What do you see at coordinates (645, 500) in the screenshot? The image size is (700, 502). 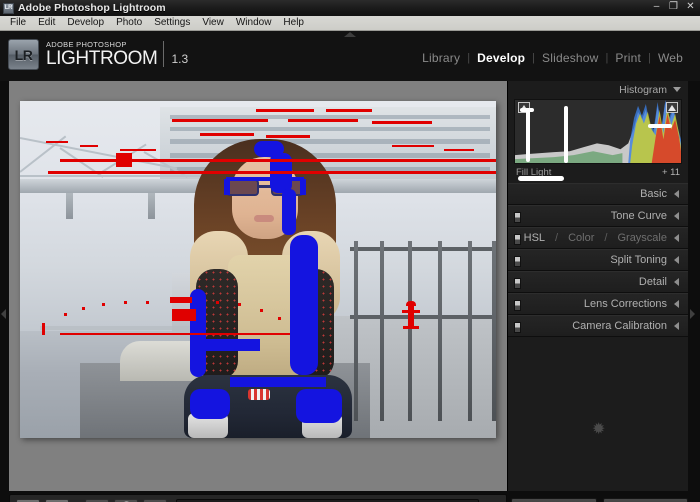 I see `reset-button: Reset` at bounding box center [645, 500].